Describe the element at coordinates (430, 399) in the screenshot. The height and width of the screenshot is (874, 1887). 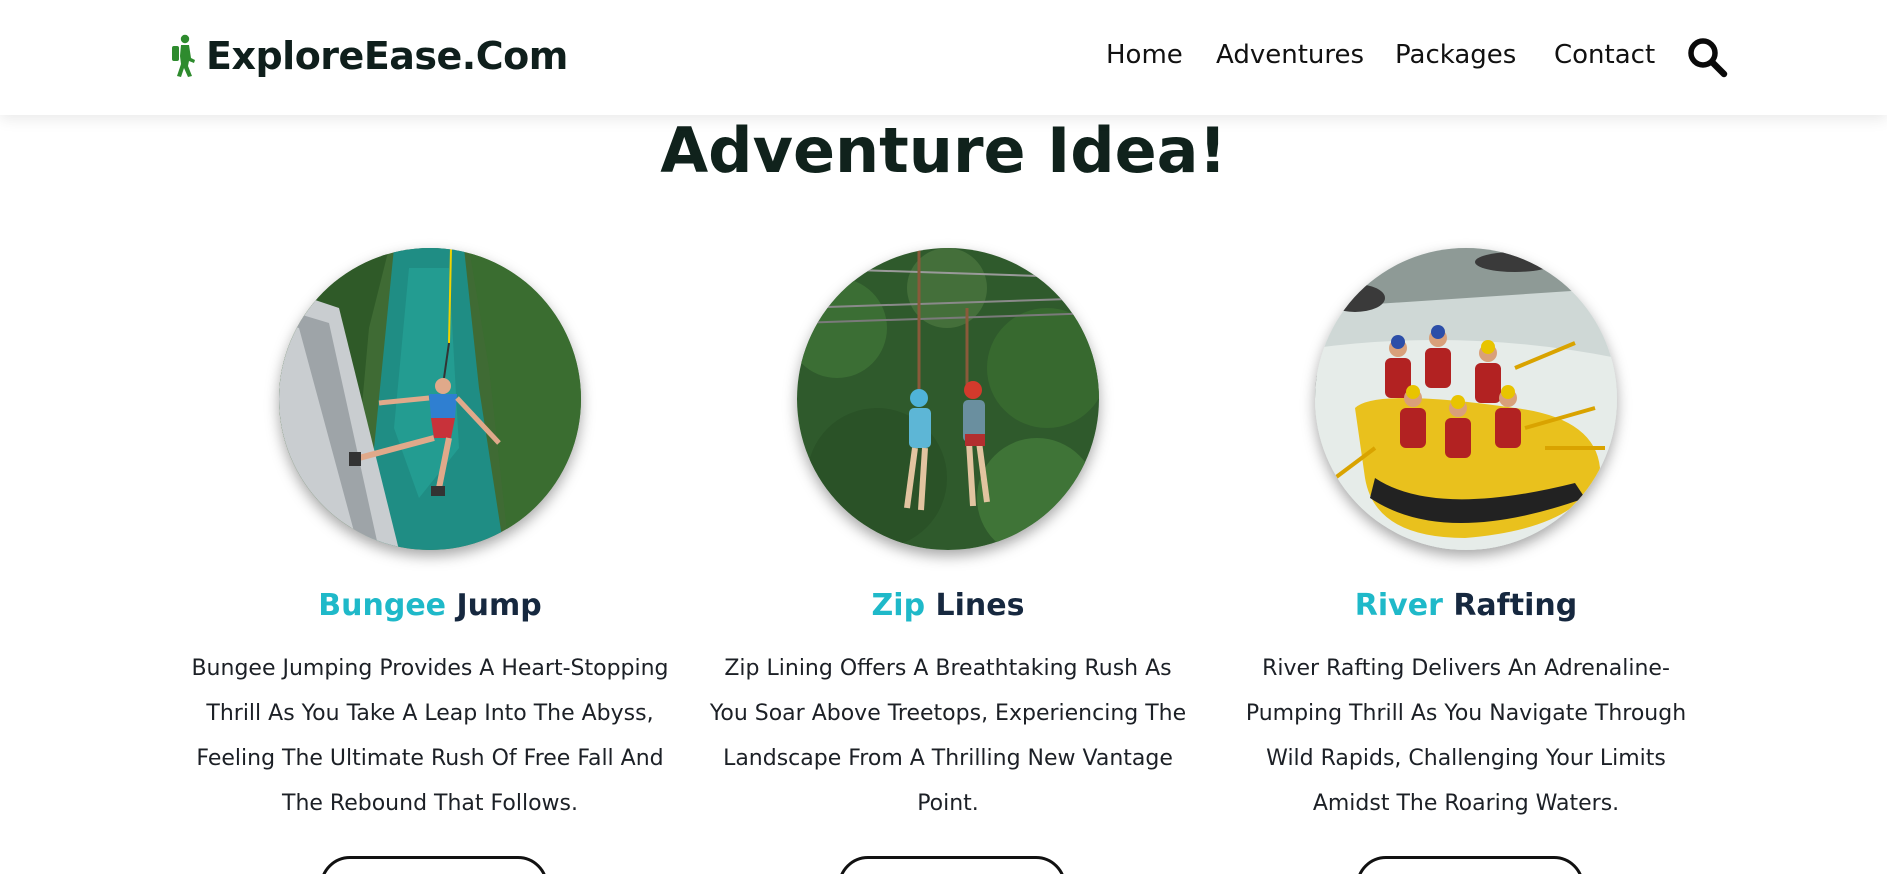
I see `bungee-jump-photo` at that location.